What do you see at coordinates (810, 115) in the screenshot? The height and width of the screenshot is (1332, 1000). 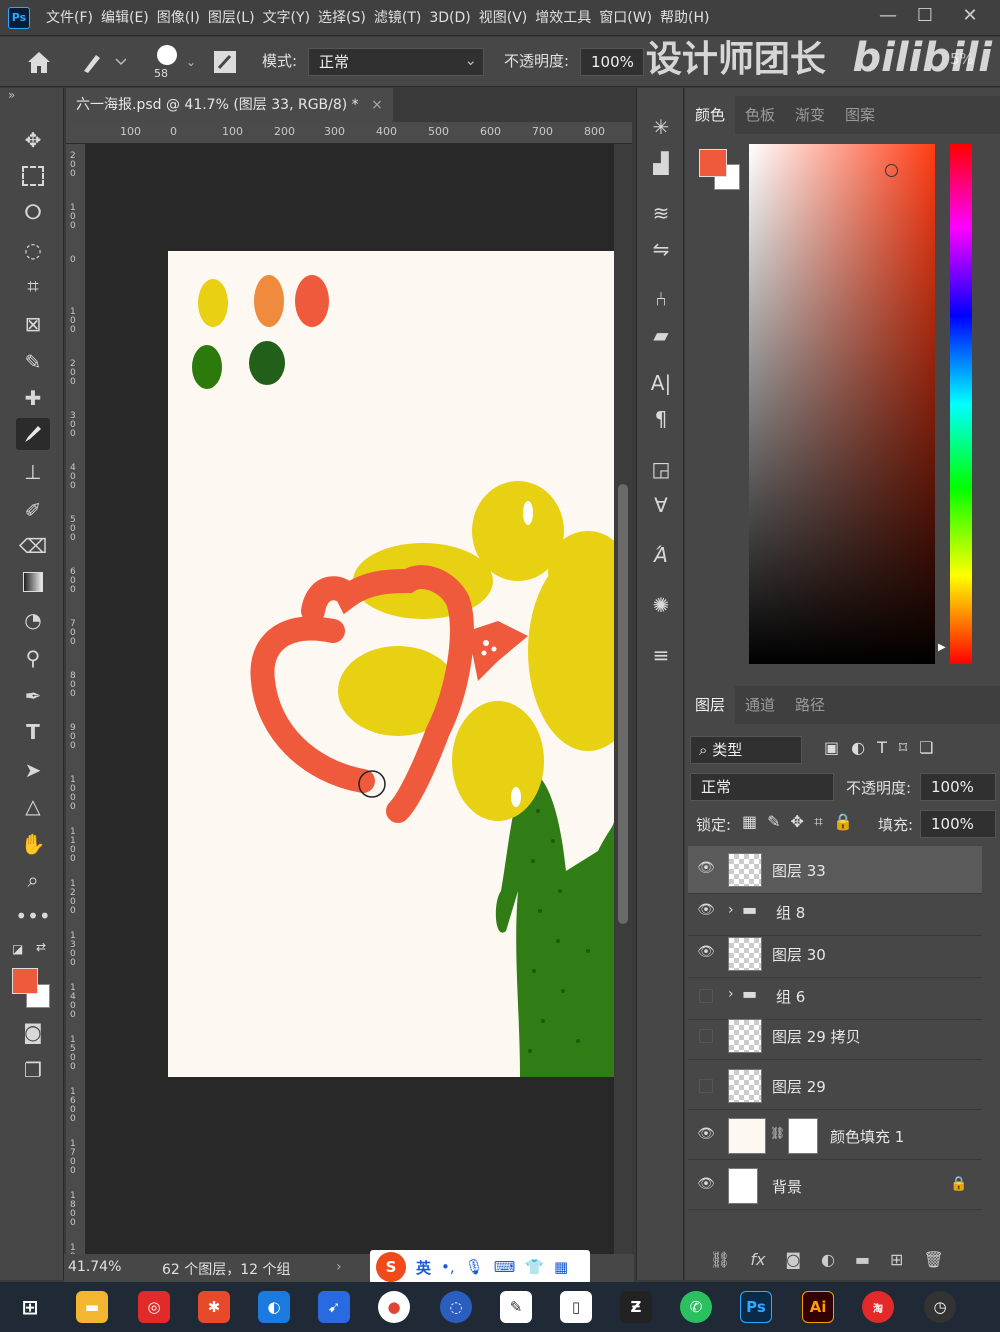 I see `tab-gradients: 渐变` at bounding box center [810, 115].